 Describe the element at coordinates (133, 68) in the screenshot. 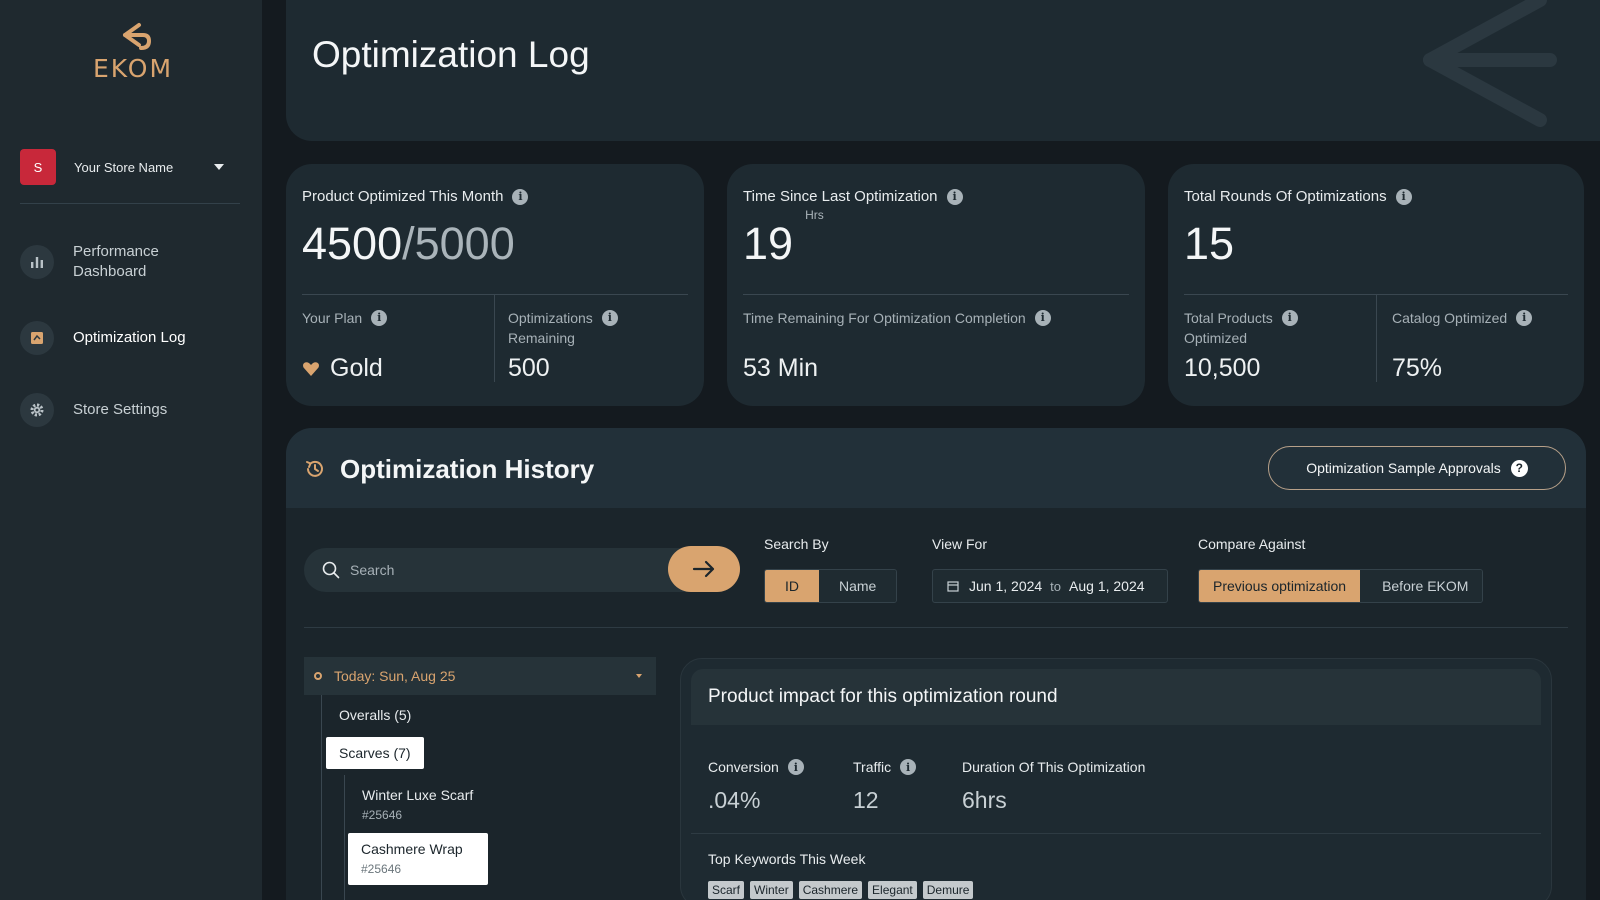

I see `brand-name: EKOM` at that location.